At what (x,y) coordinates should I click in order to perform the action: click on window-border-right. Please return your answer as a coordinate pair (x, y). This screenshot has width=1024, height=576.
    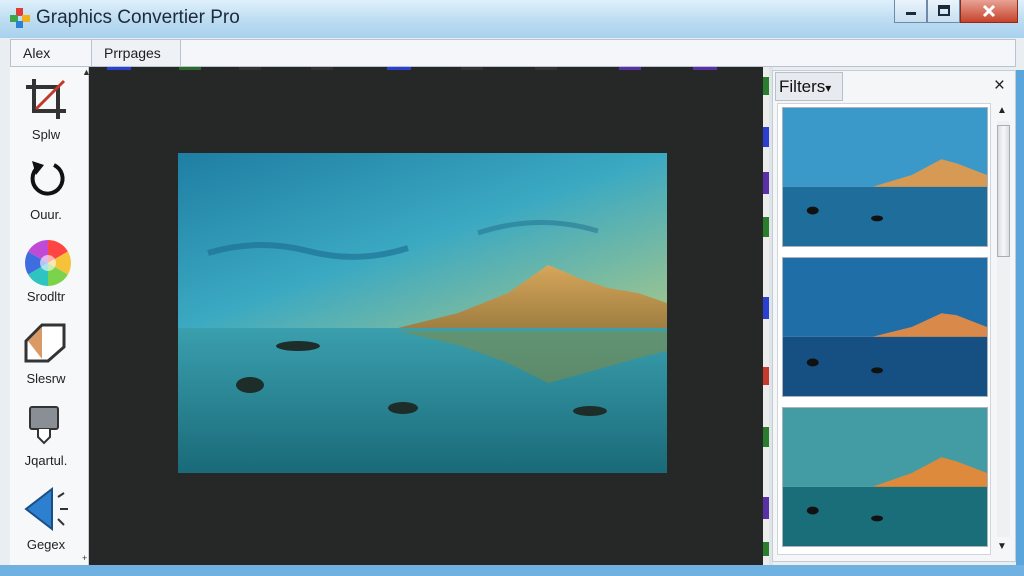
    Looking at the image, I should click on (1020, 323).